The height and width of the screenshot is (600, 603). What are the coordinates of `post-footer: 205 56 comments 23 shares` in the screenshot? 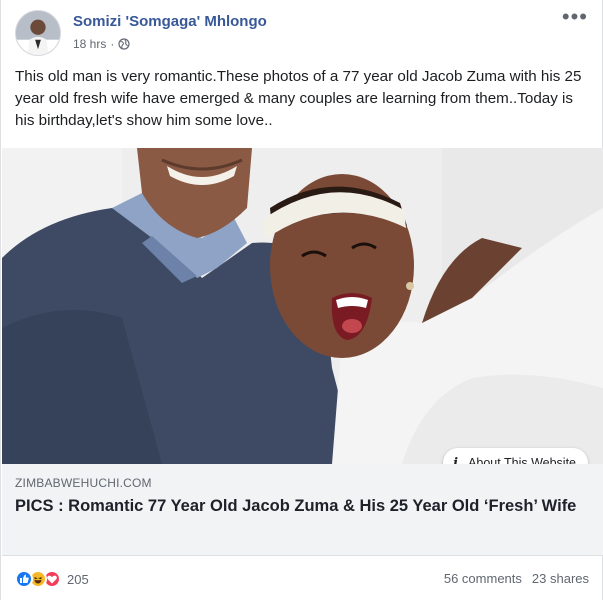 It's located at (302, 580).